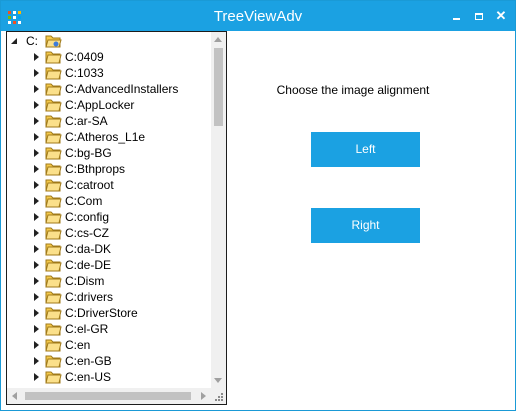  Describe the element at coordinates (218, 39) in the screenshot. I see `scroll-up-arrow-icon` at that location.